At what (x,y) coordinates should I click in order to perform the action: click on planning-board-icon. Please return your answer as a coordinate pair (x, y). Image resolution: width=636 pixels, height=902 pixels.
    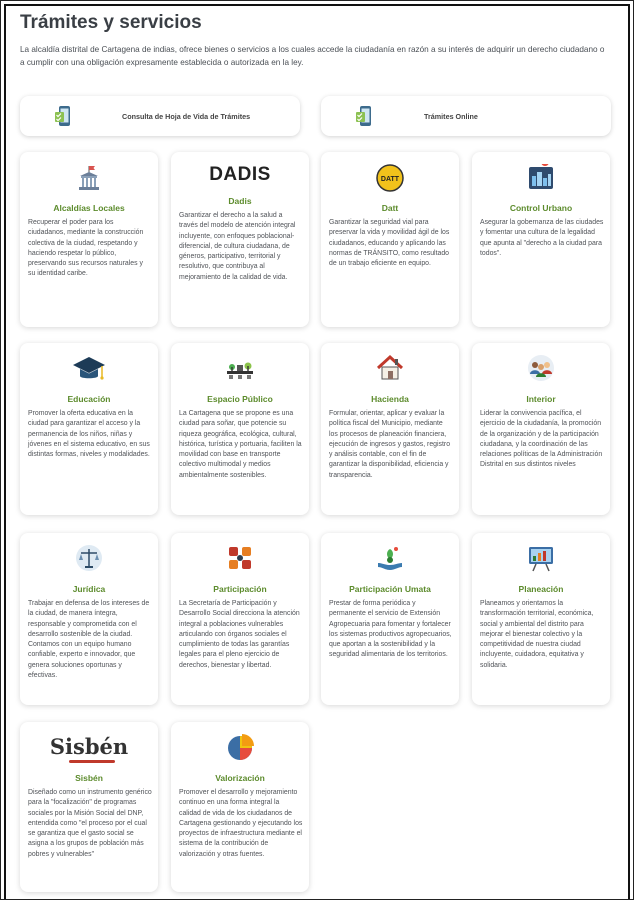
    Looking at the image, I should click on (541, 559).